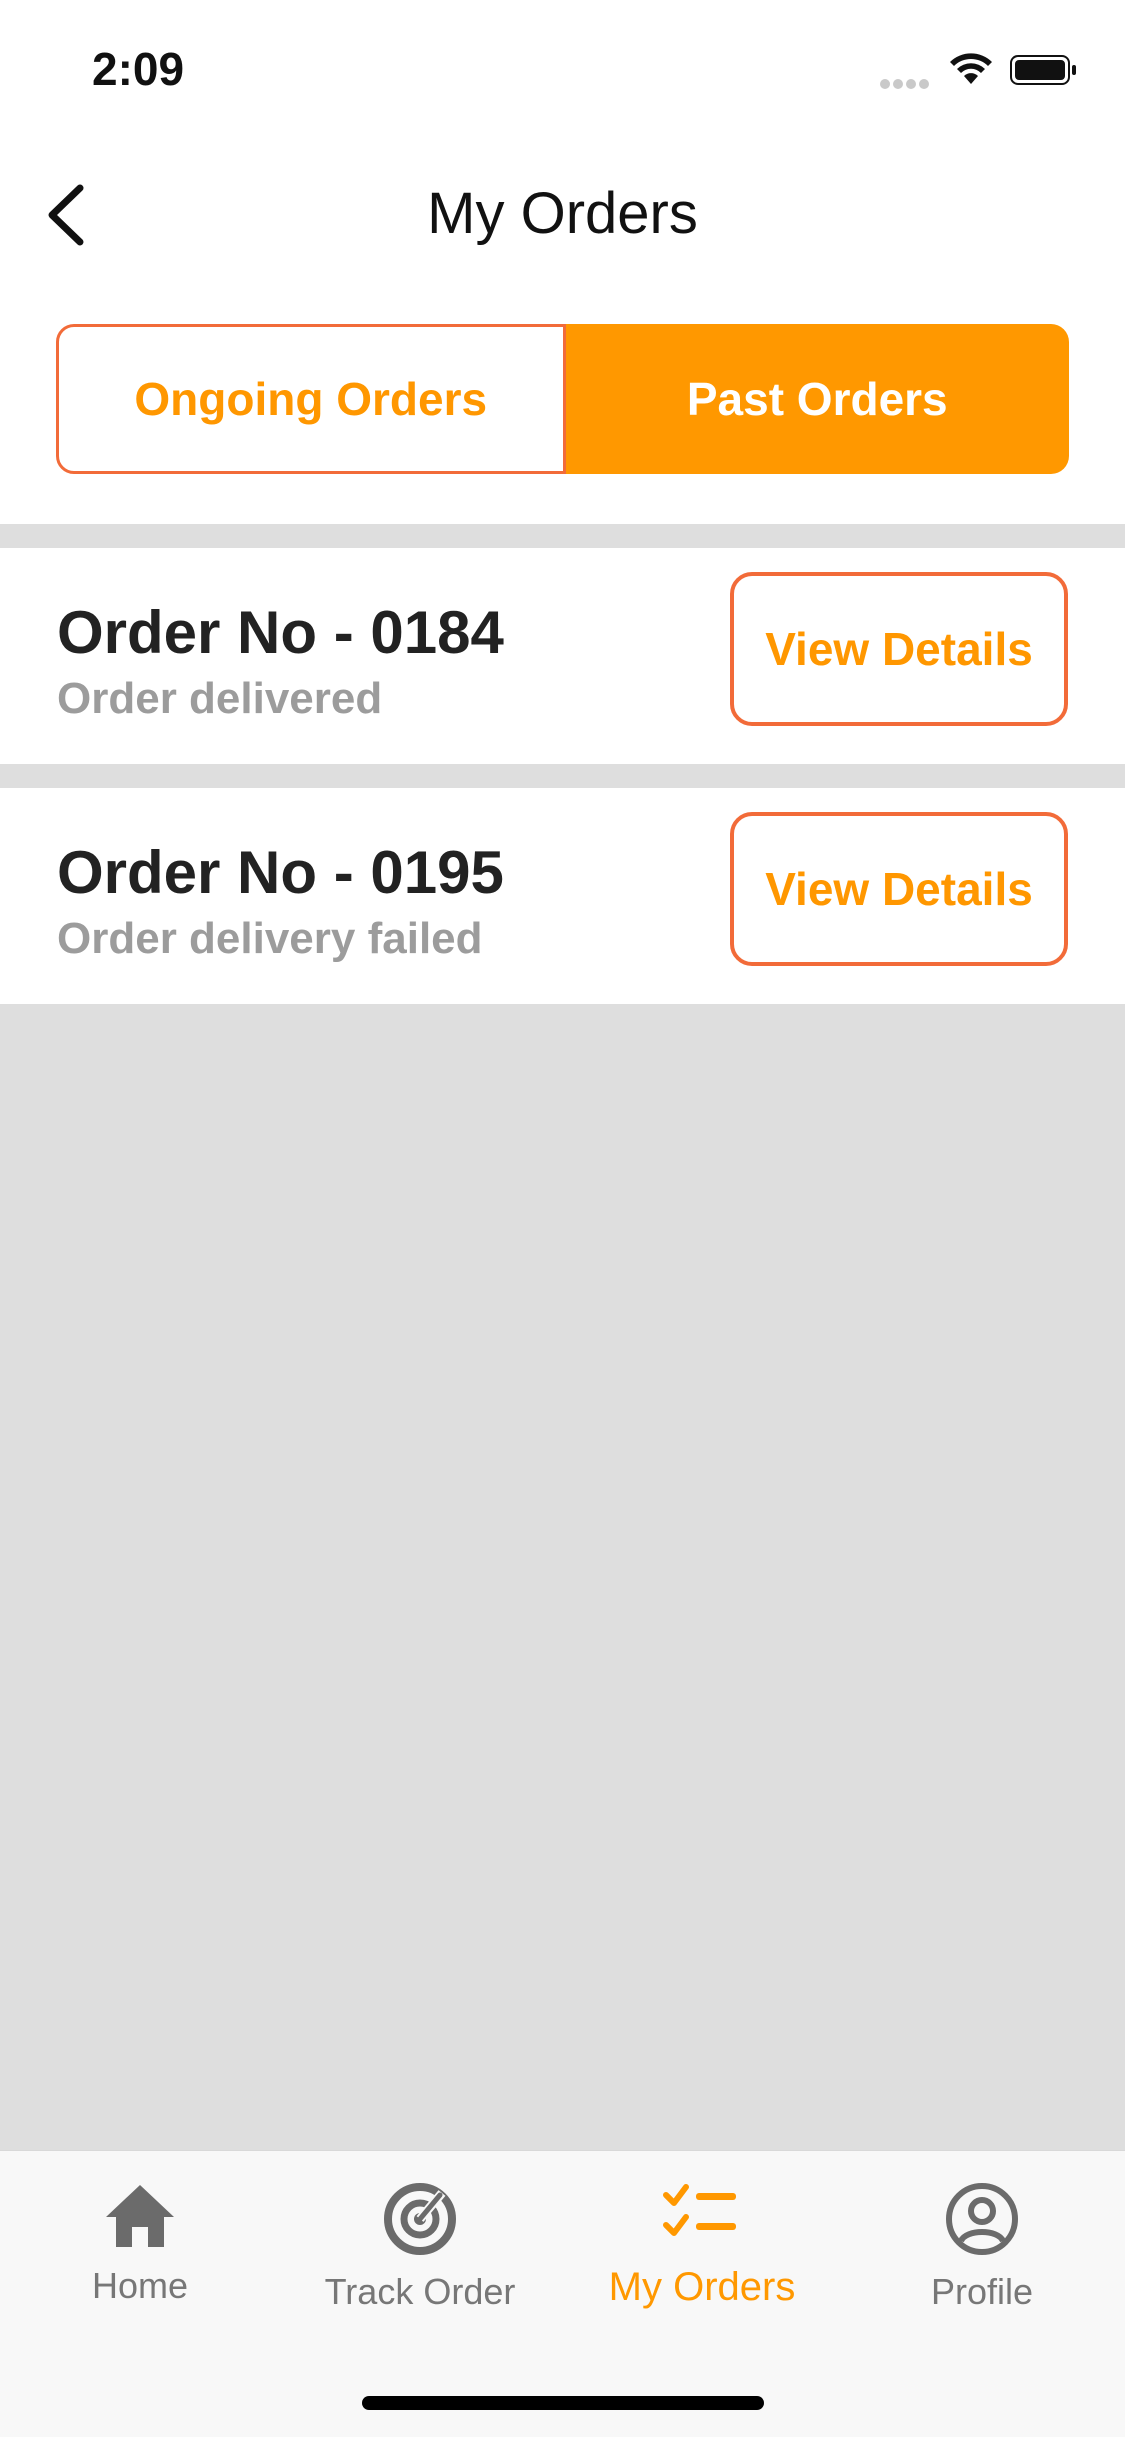  Describe the element at coordinates (420, 2219) in the screenshot. I see `radar-icon` at that location.